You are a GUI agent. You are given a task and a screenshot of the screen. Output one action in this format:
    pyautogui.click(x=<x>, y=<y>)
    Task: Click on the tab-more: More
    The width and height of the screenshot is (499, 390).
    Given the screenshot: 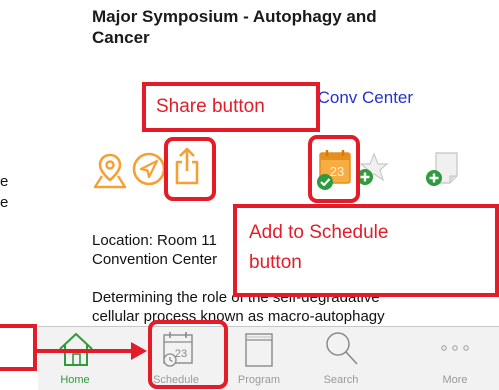 What is the action you would take?
    pyautogui.click(x=455, y=358)
    